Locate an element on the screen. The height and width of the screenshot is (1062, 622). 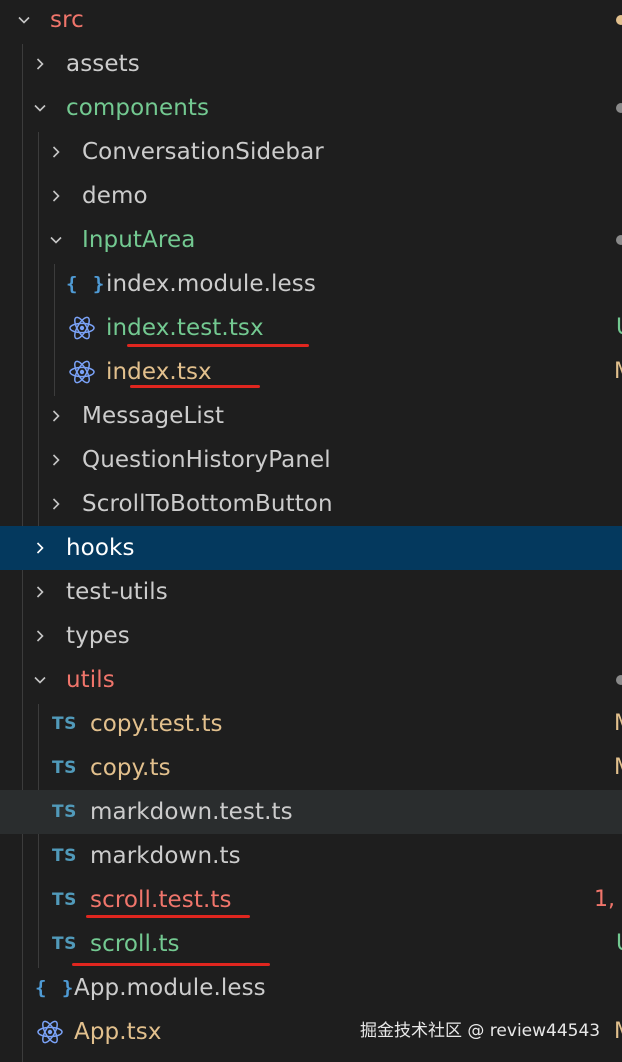
folder-label: hooks is located at coordinates (100, 548).